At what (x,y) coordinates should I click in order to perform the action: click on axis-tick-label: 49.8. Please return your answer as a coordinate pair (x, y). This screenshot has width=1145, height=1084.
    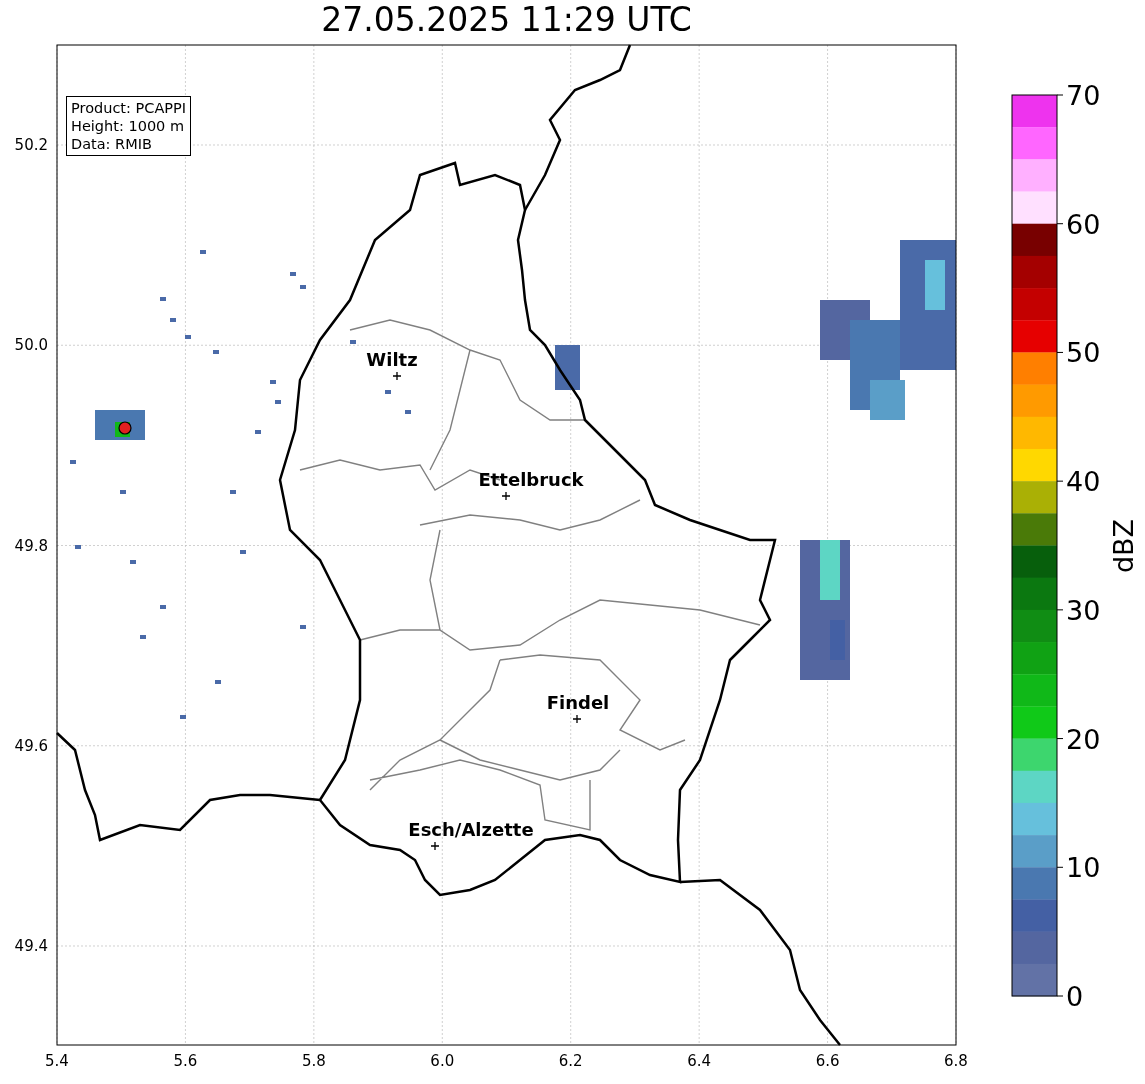
    Looking at the image, I should click on (31, 545).